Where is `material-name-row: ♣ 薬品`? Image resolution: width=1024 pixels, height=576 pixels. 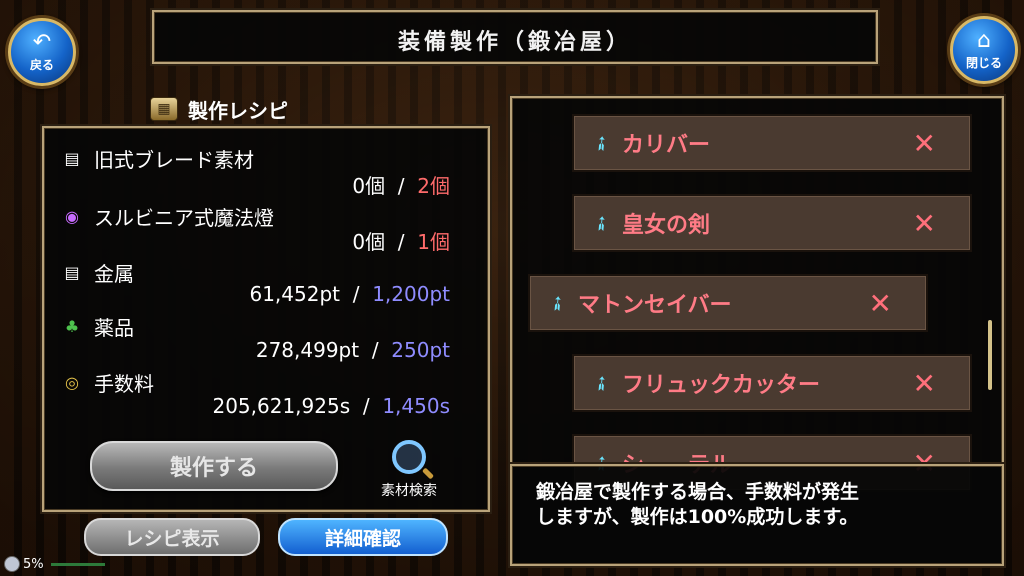
material-name-row: ♣ 薬品 is located at coordinates (96, 326).